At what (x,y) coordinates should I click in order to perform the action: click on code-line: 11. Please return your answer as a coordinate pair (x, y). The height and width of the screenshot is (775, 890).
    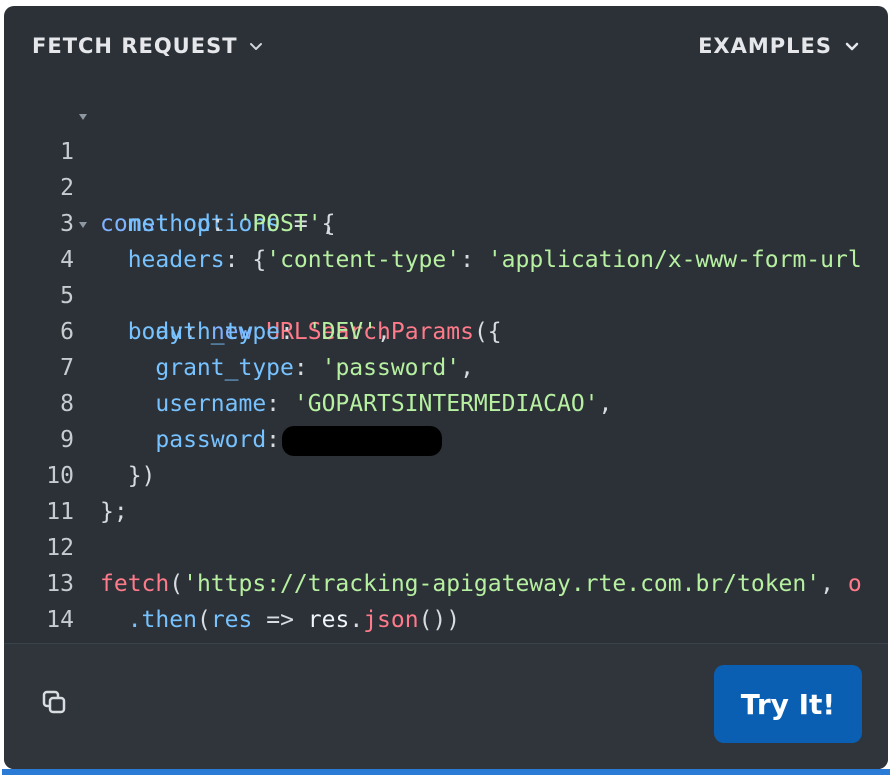
    Looking at the image, I should click on (446, 491).